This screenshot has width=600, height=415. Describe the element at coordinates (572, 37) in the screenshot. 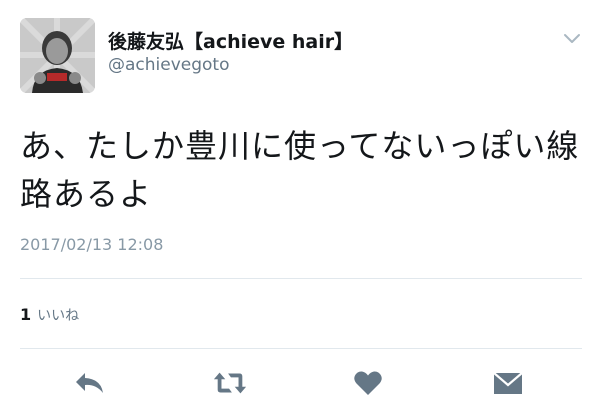

I see `chevron-down-icon` at that location.